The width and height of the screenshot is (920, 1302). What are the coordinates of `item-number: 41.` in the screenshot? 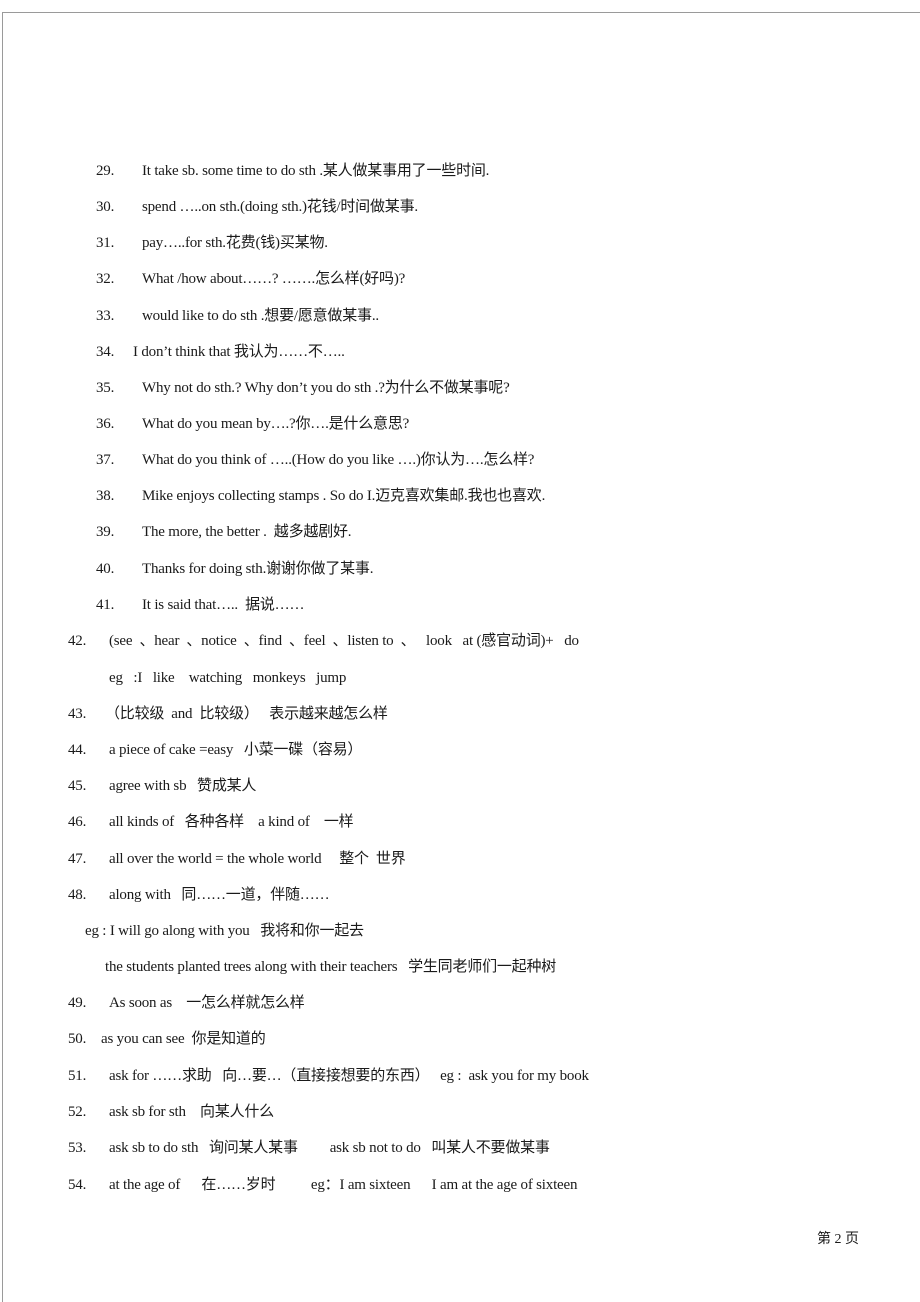 It's located at (105, 605).